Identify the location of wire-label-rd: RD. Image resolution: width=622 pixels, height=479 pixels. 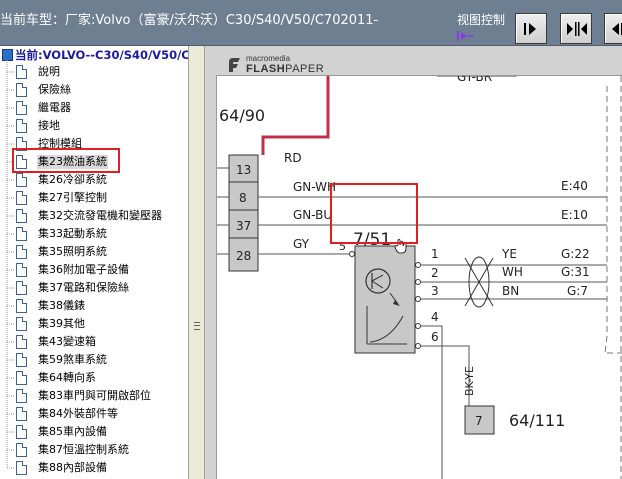
(293, 158).